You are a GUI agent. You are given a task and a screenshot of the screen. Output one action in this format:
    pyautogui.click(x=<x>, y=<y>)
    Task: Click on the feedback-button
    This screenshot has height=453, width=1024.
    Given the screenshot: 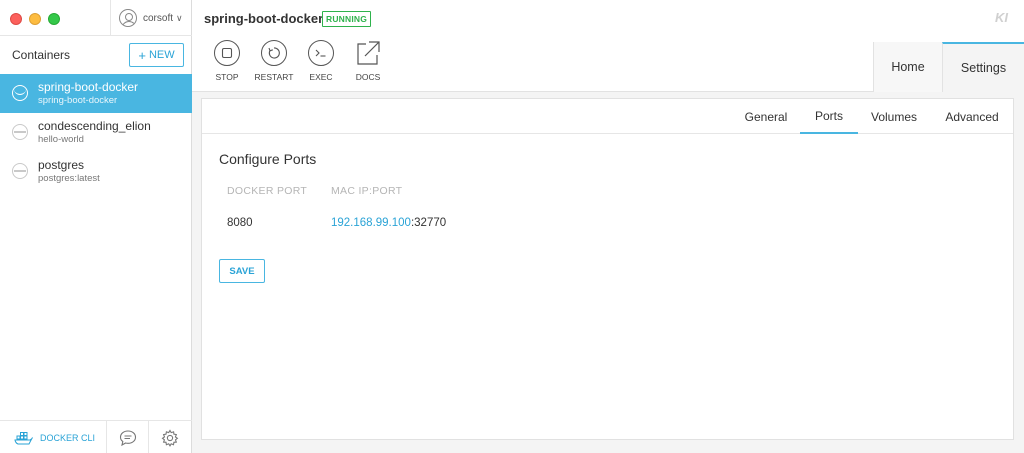 What is the action you would take?
    pyautogui.click(x=128, y=437)
    